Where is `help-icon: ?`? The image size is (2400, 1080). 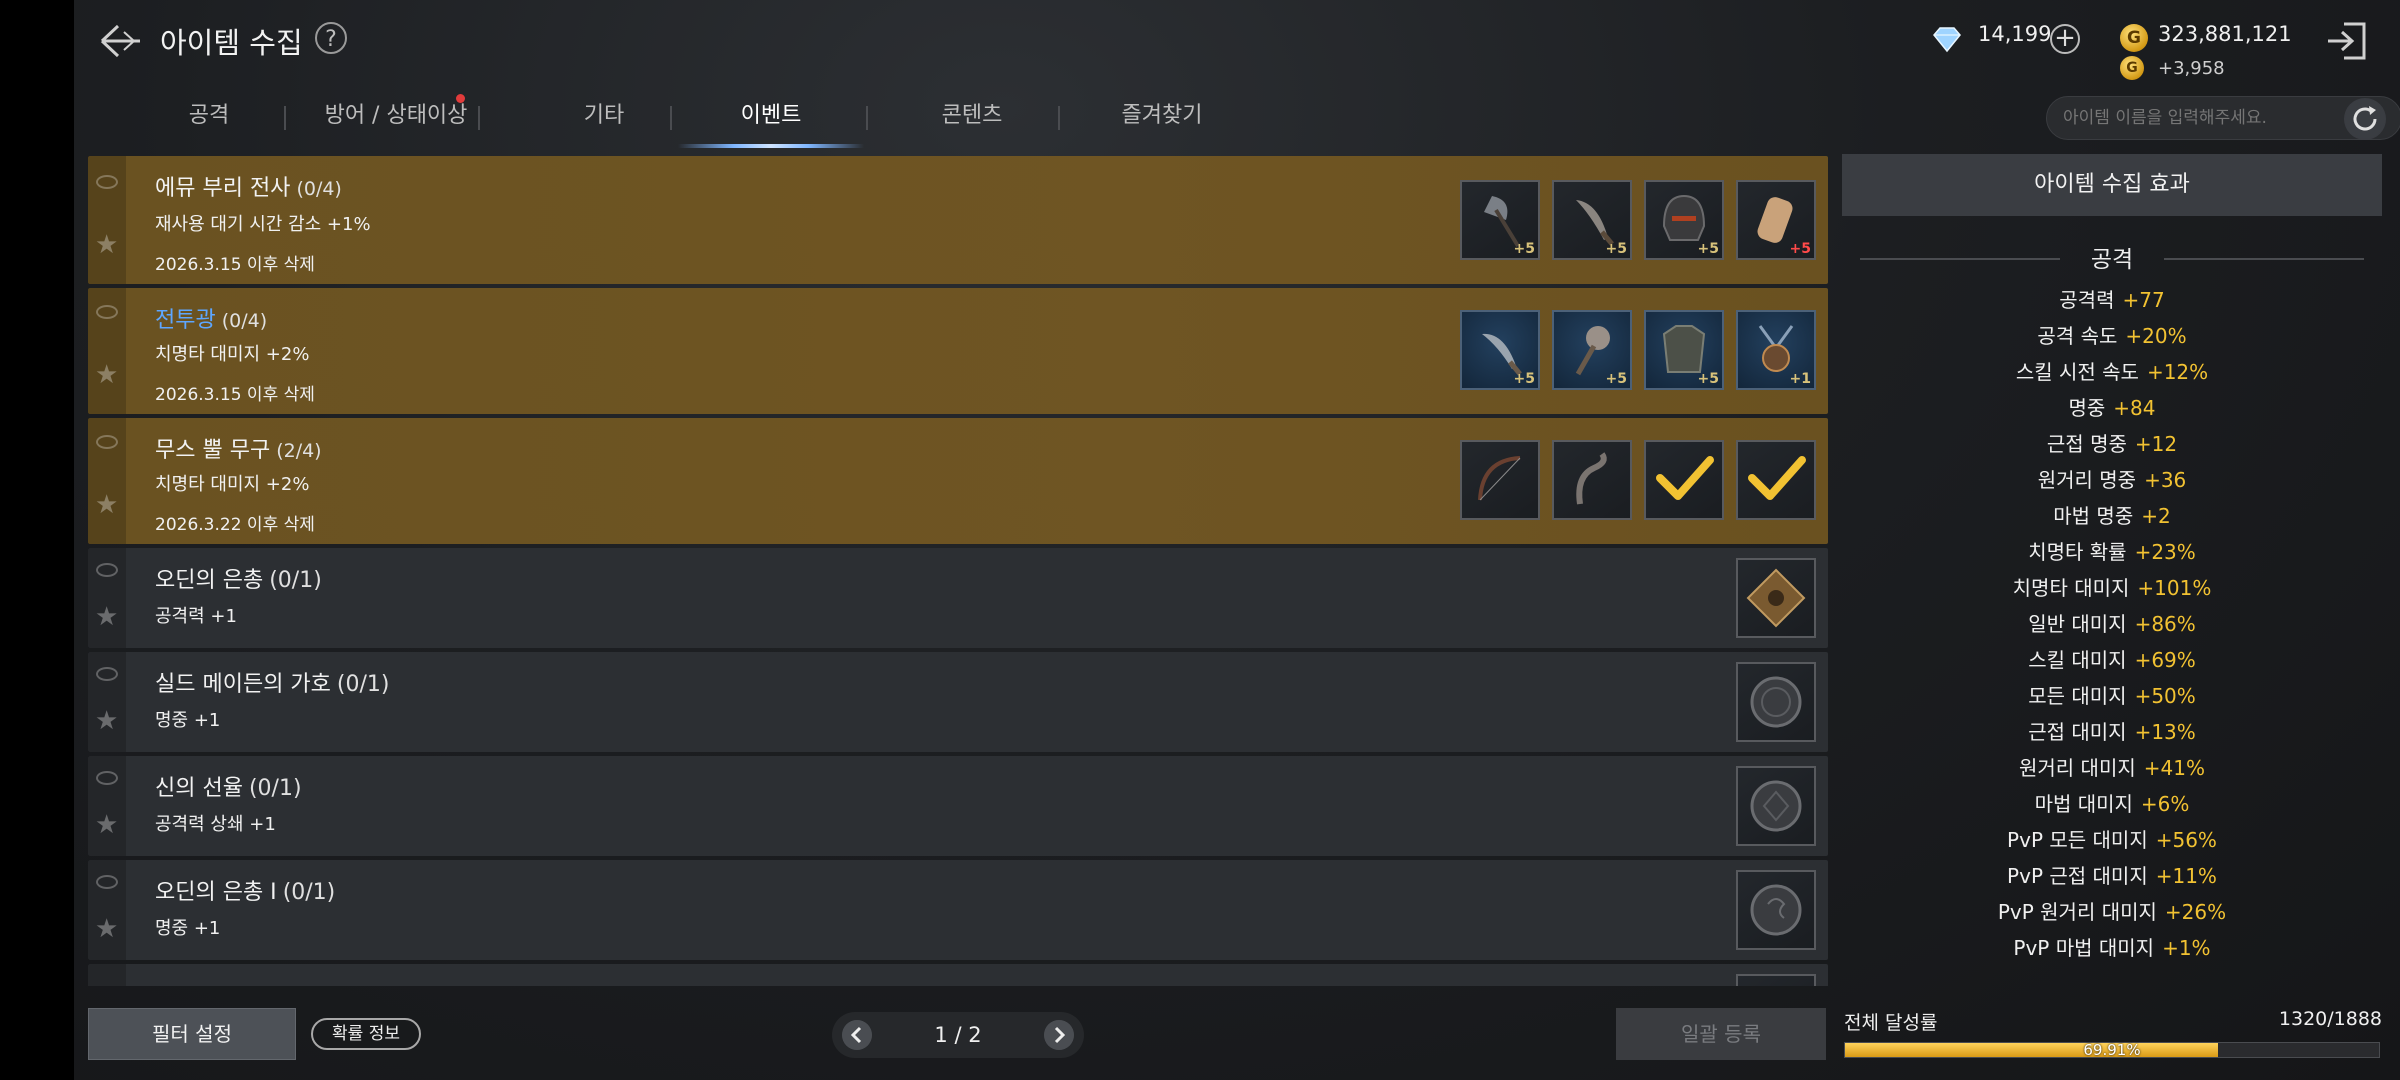 help-icon: ? is located at coordinates (331, 38).